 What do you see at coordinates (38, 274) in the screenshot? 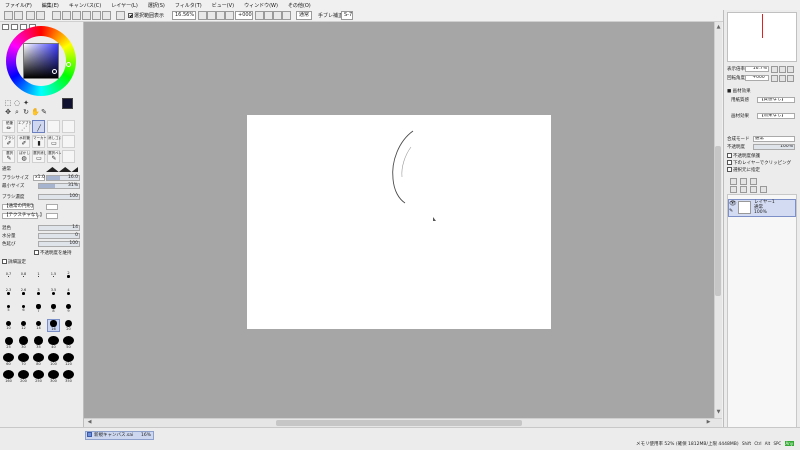
I see `brush-size-preset: 1` at bounding box center [38, 274].